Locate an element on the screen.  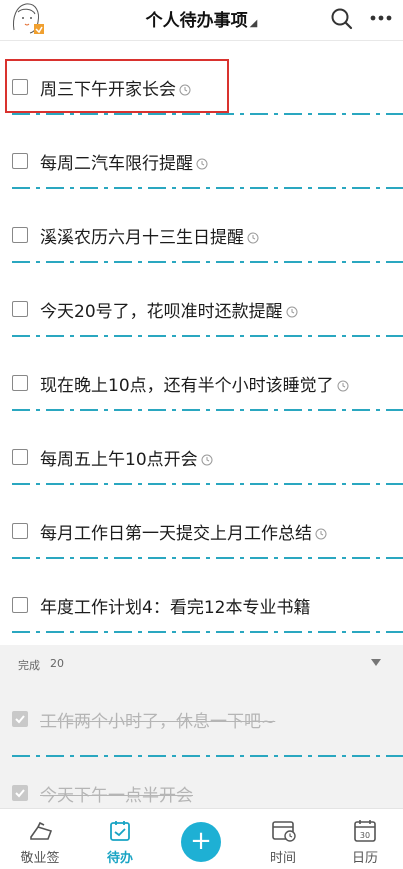
task-row: 溪溪农历六月十三生日提醒 is located at coordinates (201, 226).